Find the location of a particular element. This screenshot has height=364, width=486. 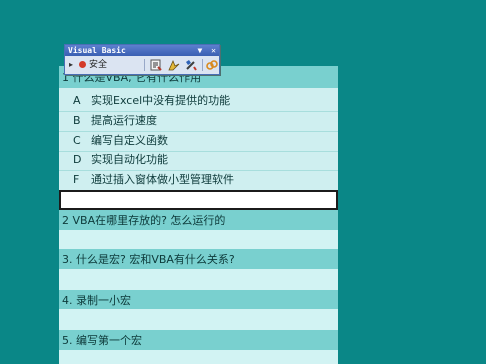

option-key: D is located at coordinates (77, 159).